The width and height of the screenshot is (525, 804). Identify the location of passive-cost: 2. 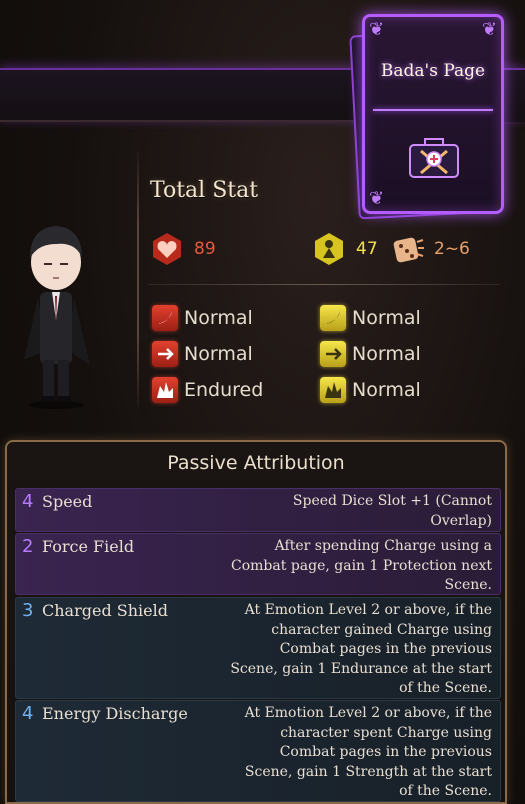
(28, 546).